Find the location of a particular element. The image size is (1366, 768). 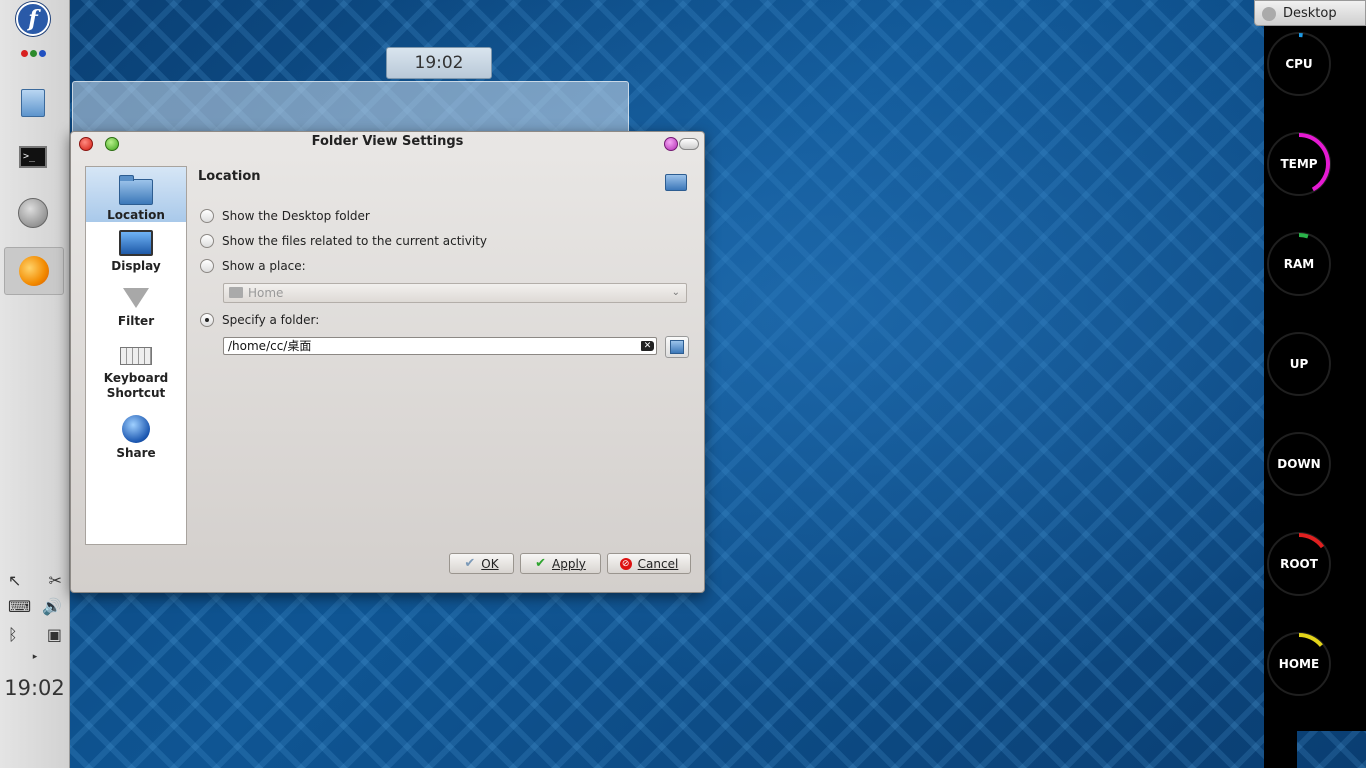

activity-button: Desktop is located at coordinates (1310, 13).